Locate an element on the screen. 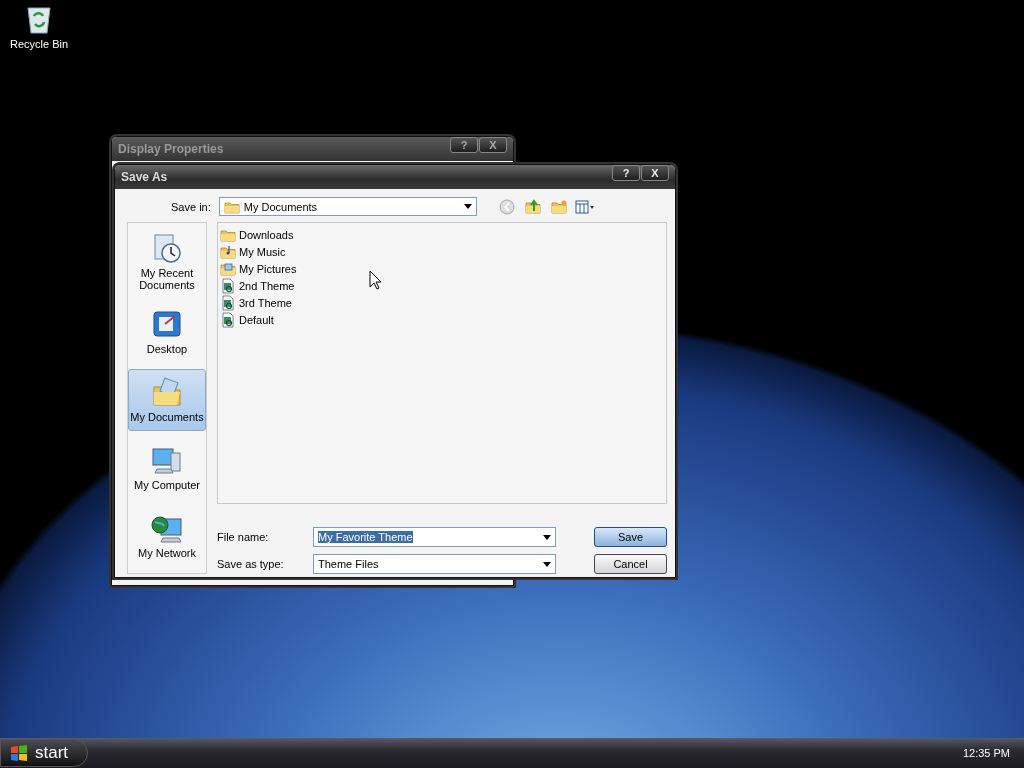  file-list-item: 3rd Theme is located at coordinates (256, 302).